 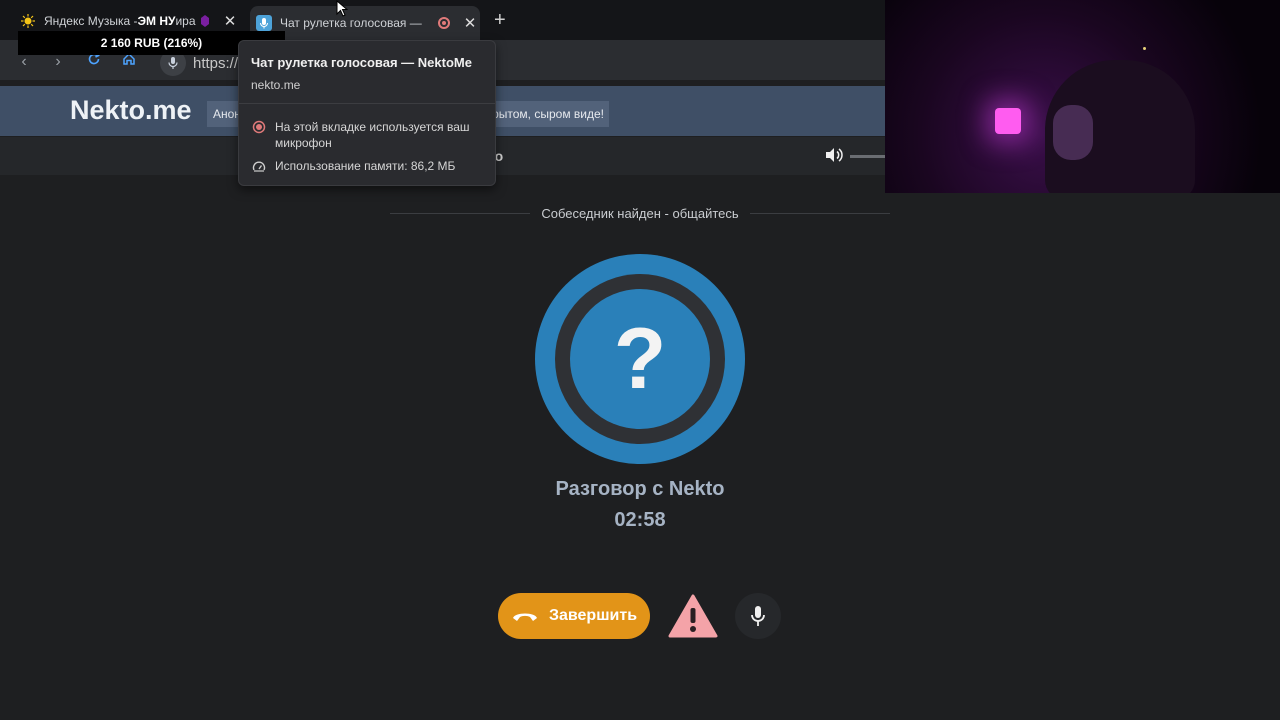 What do you see at coordinates (593, 615) in the screenshot?
I see `end-call-label: Завершить` at bounding box center [593, 615].